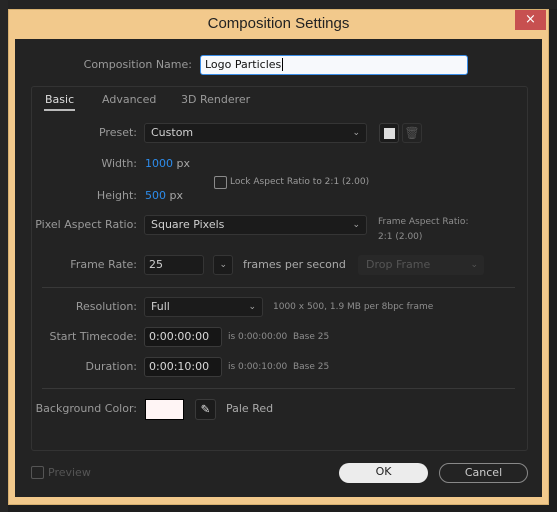 The image size is (557, 512). I want to click on comp-name-value: Logo Particles, so click(243, 64).